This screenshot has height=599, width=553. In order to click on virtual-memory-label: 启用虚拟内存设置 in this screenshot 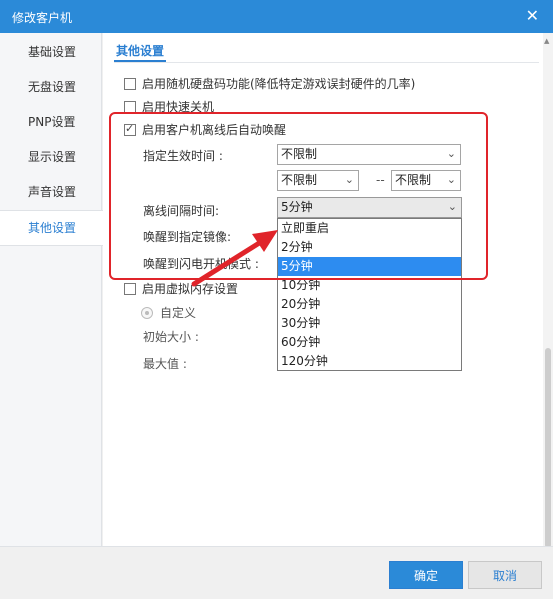, I will do `click(190, 289)`.